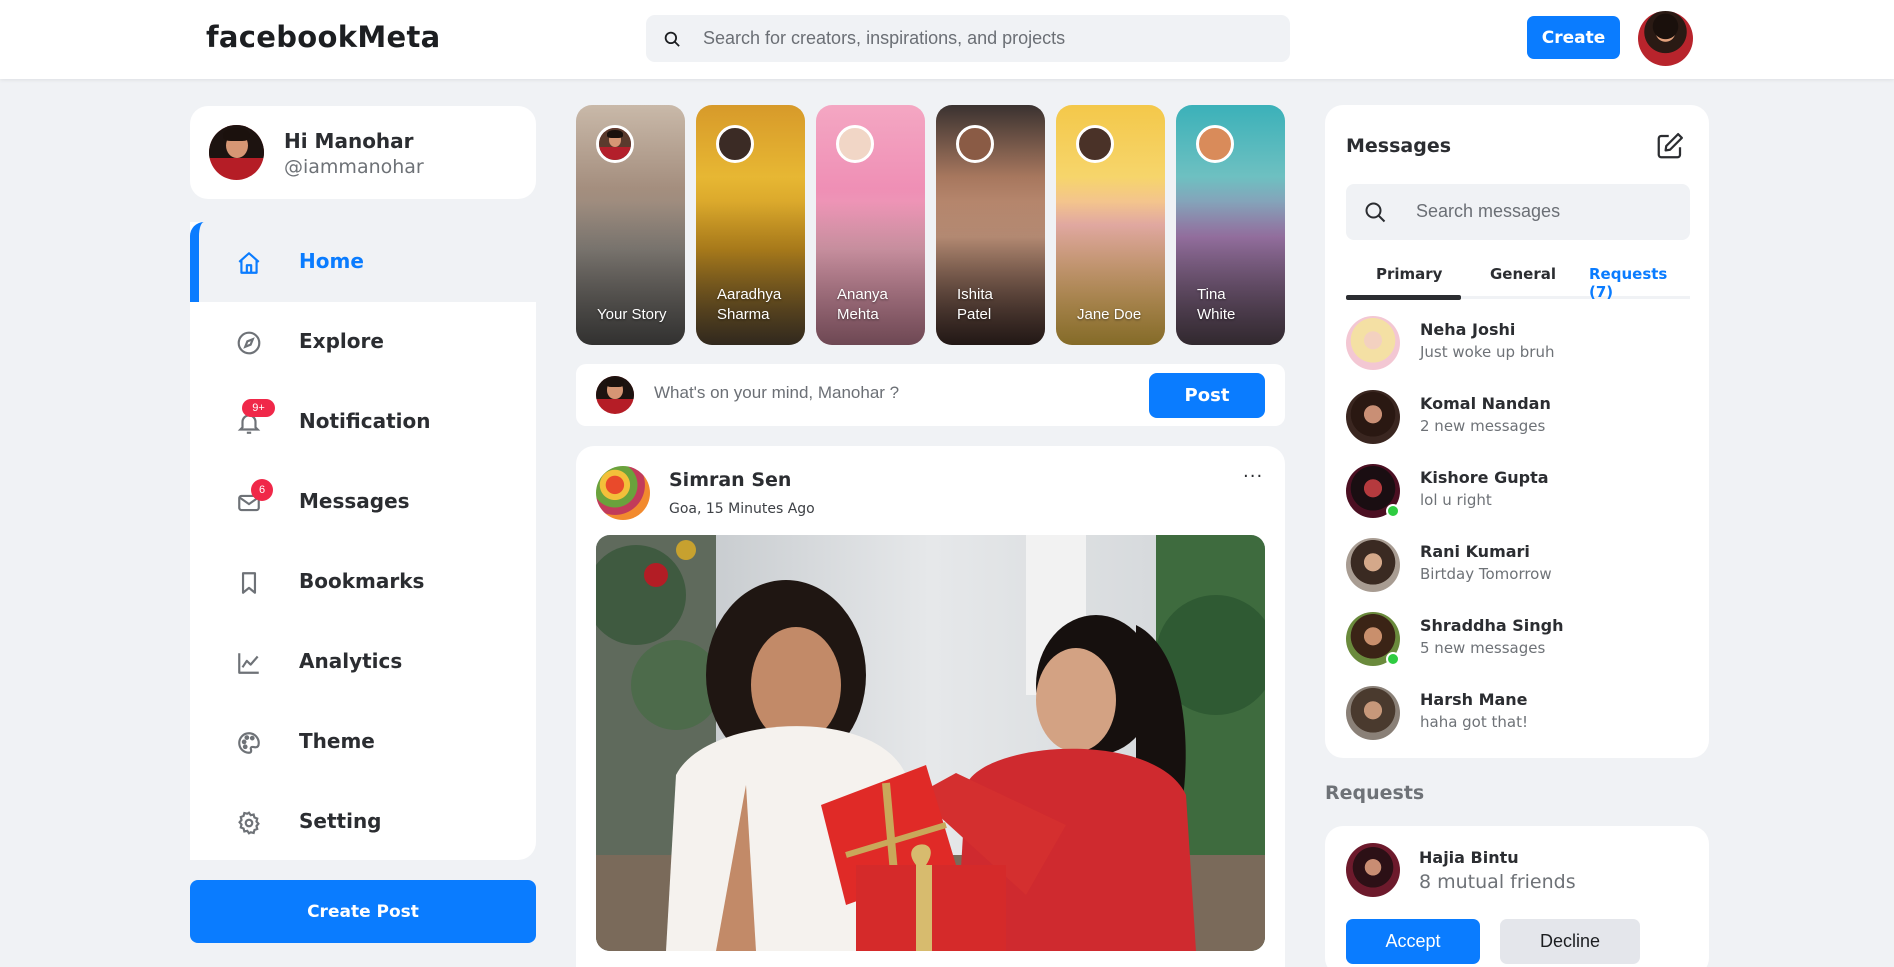  I want to click on profile-card: Hi Manohar @iammanohar, so click(363, 152).